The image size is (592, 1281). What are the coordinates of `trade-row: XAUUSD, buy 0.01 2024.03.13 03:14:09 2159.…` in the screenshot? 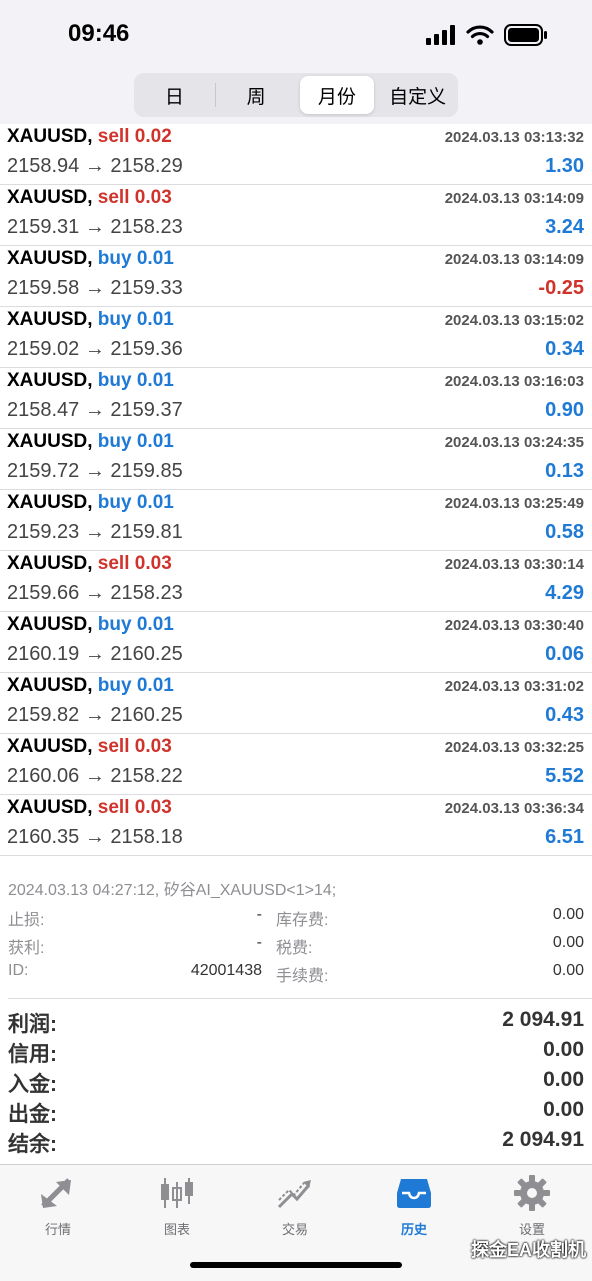 It's located at (296, 276).